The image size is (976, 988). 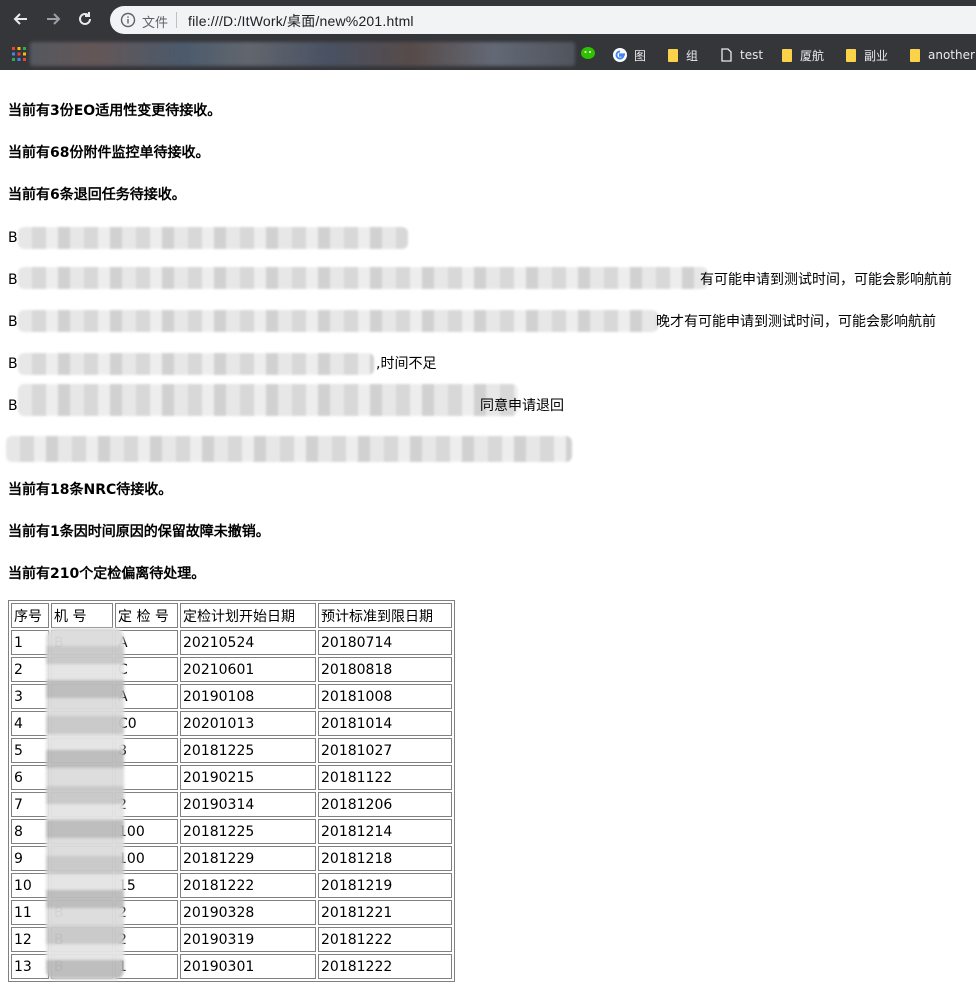 I want to click on address-url: file:///D:/ItWork/桌面/new%201.html, so click(x=301, y=21).